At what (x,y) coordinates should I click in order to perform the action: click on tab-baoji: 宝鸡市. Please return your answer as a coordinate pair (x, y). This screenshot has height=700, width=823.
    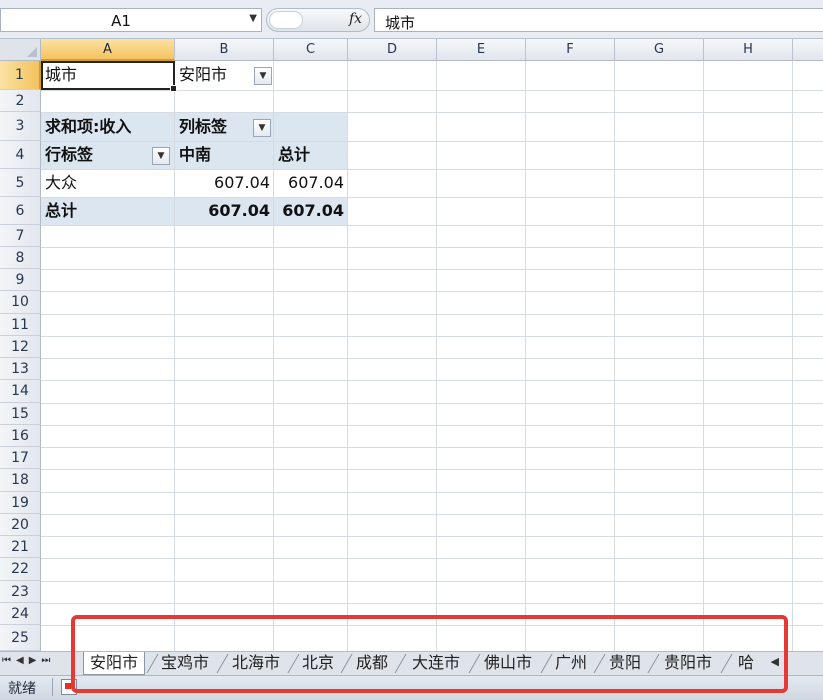
    Looking at the image, I should click on (185, 663).